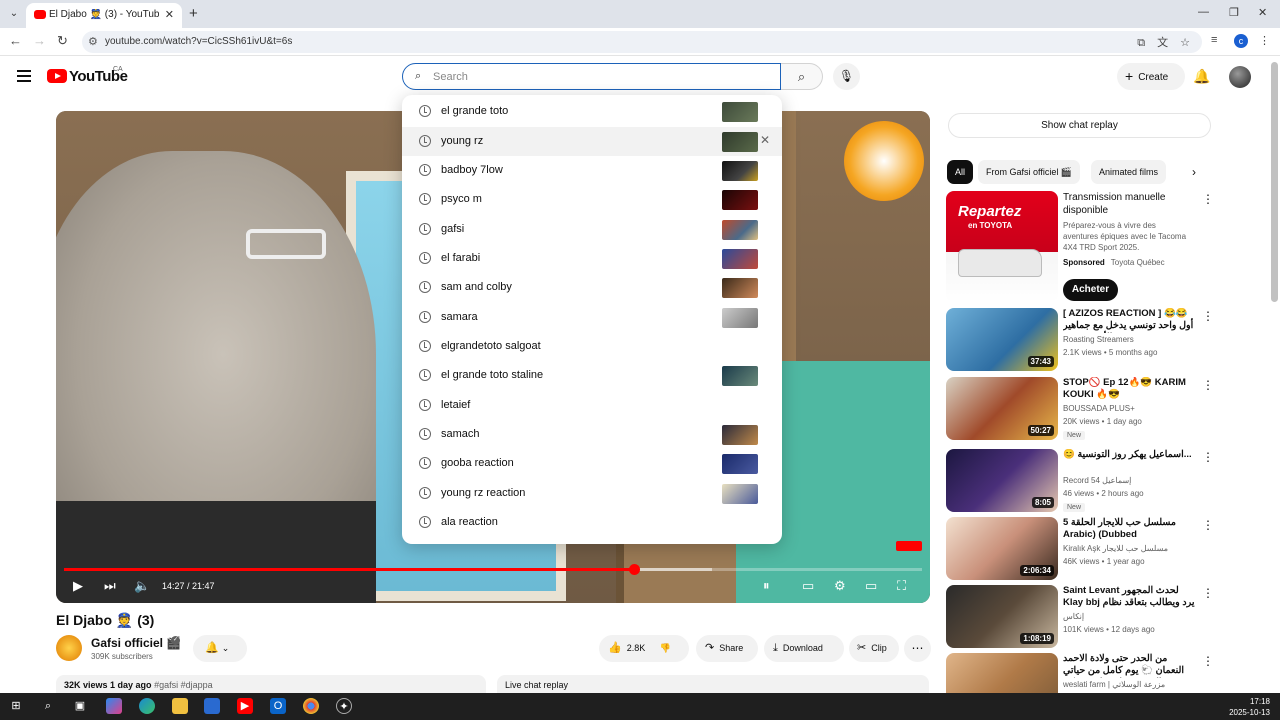 This screenshot has width=1280, height=720. I want to click on bookmark-star-icon: ☆, so click(1185, 43).